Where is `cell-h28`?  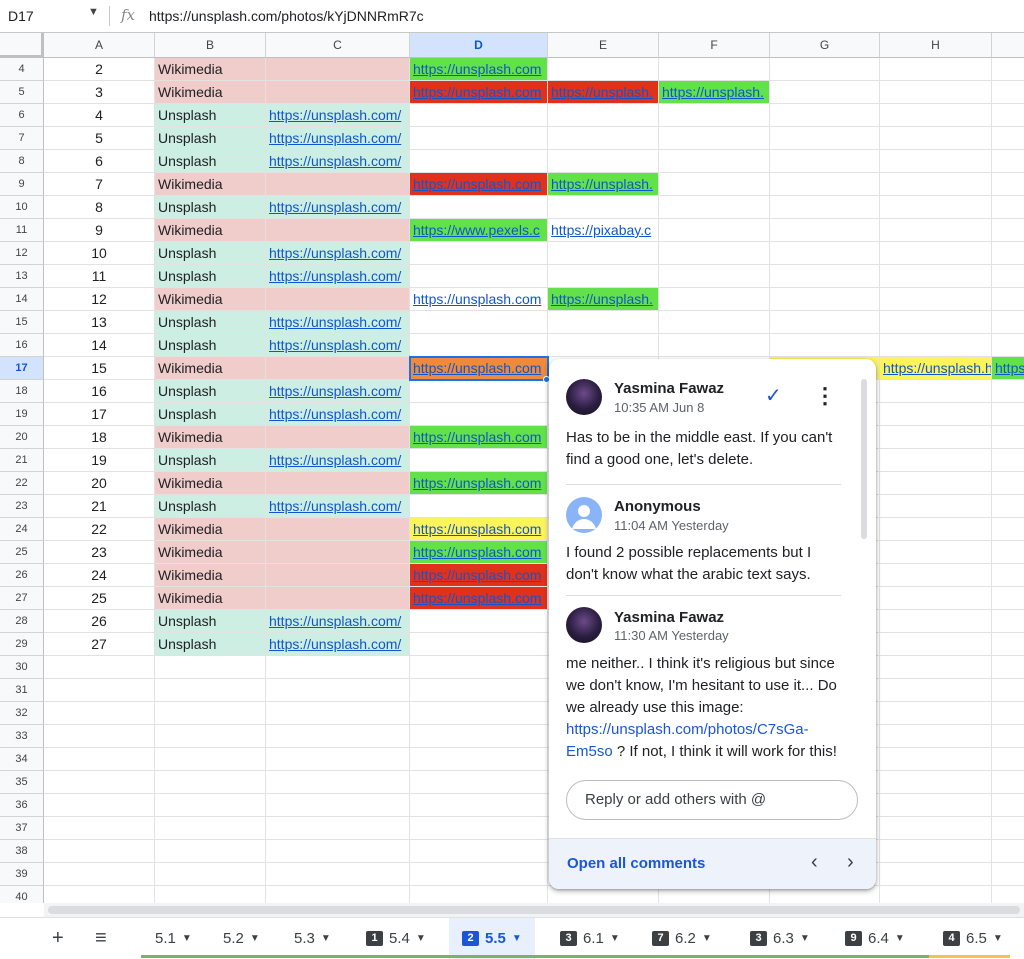
cell-h28 is located at coordinates (936, 621).